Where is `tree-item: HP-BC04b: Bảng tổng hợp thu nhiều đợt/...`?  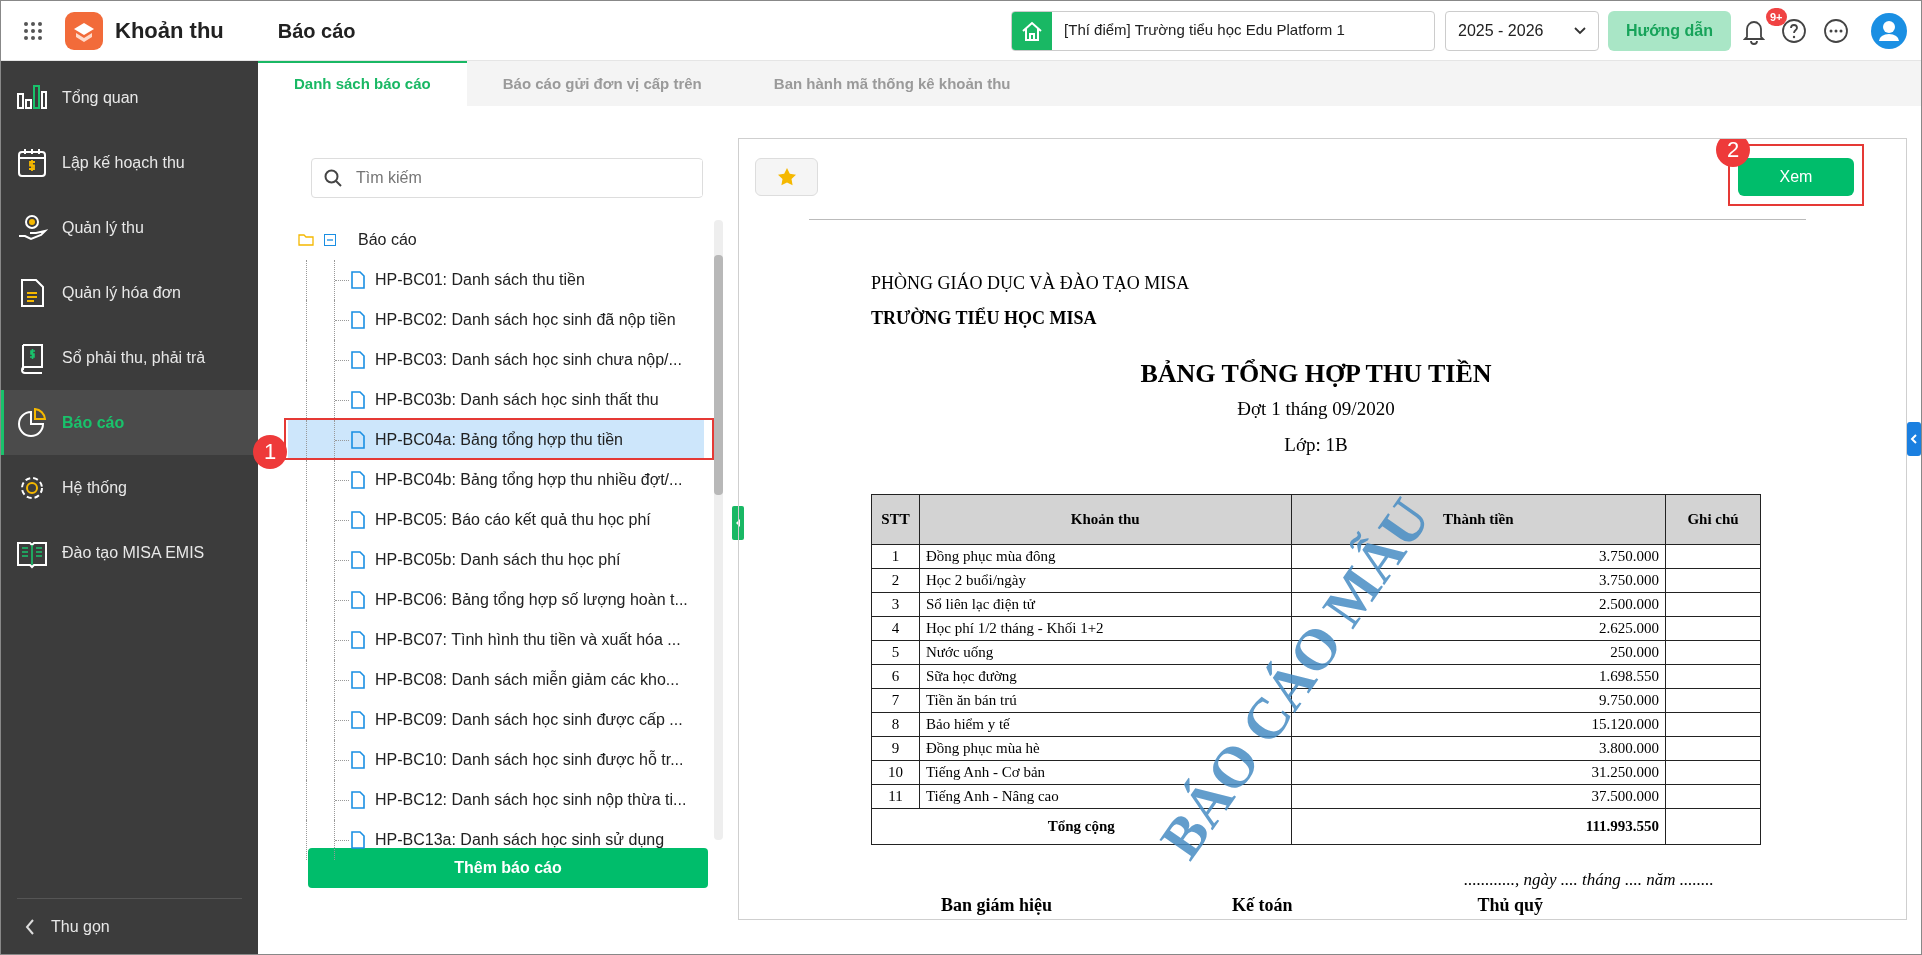
tree-item: HP-BC04b: Bảng tổng hợp thu nhiều đợt/... is located at coordinates (496, 479).